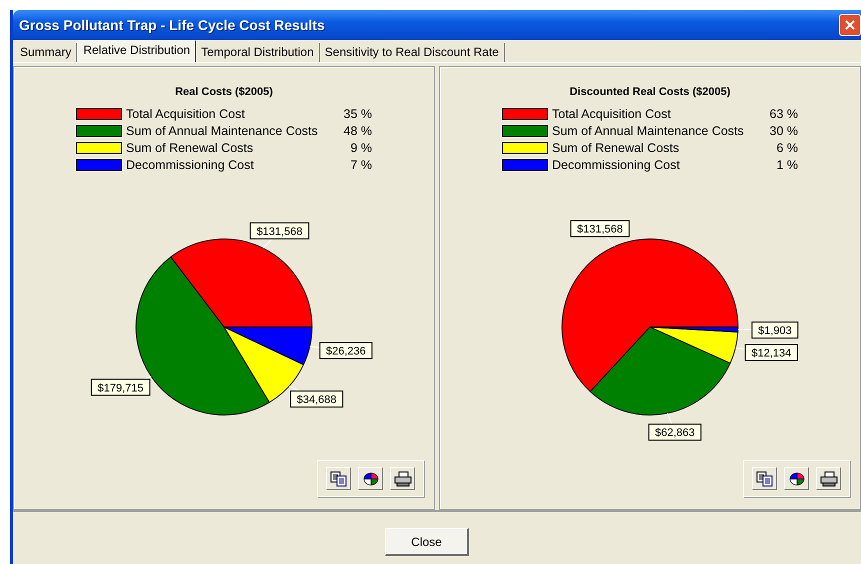  What do you see at coordinates (224, 92) in the screenshot?
I see `chart-title: Real Costs ($2005)` at bounding box center [224, 92].